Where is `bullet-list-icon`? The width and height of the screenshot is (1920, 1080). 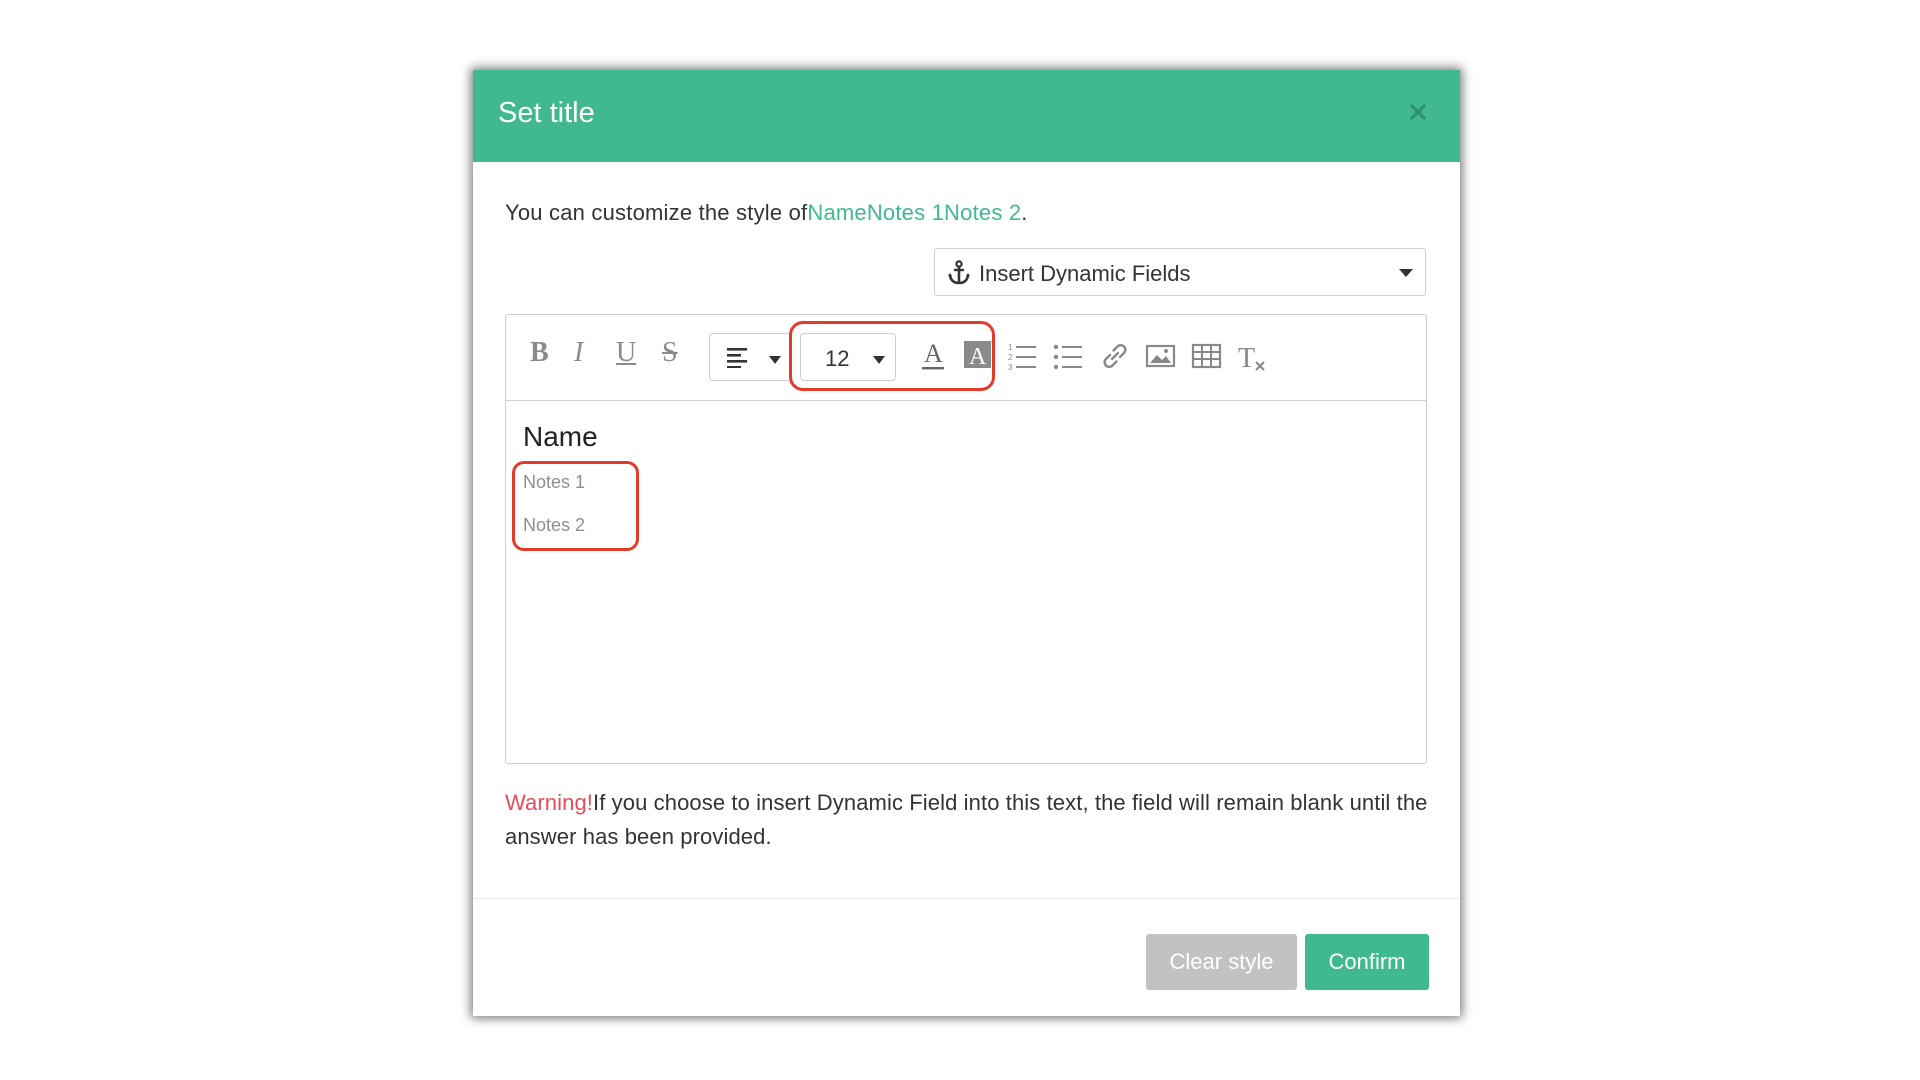
bullet-list-icon is located at coordinates (1067, 357).